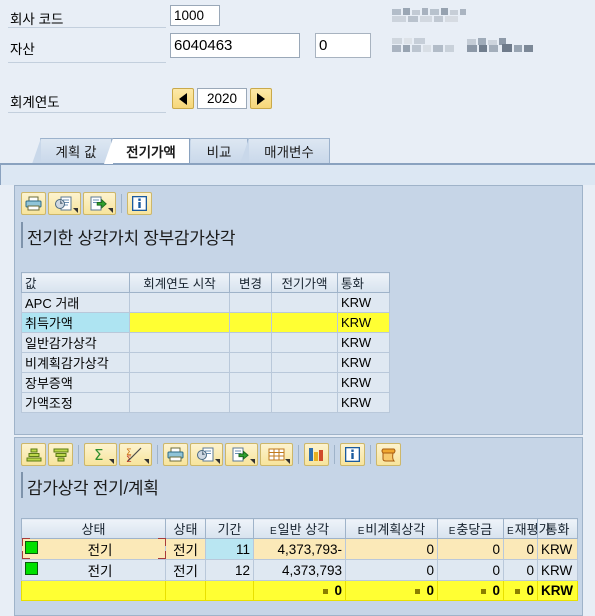 The height and width of the screenshot is (616, 595). I want to click on cell-status: 전기, so click(93, 549).